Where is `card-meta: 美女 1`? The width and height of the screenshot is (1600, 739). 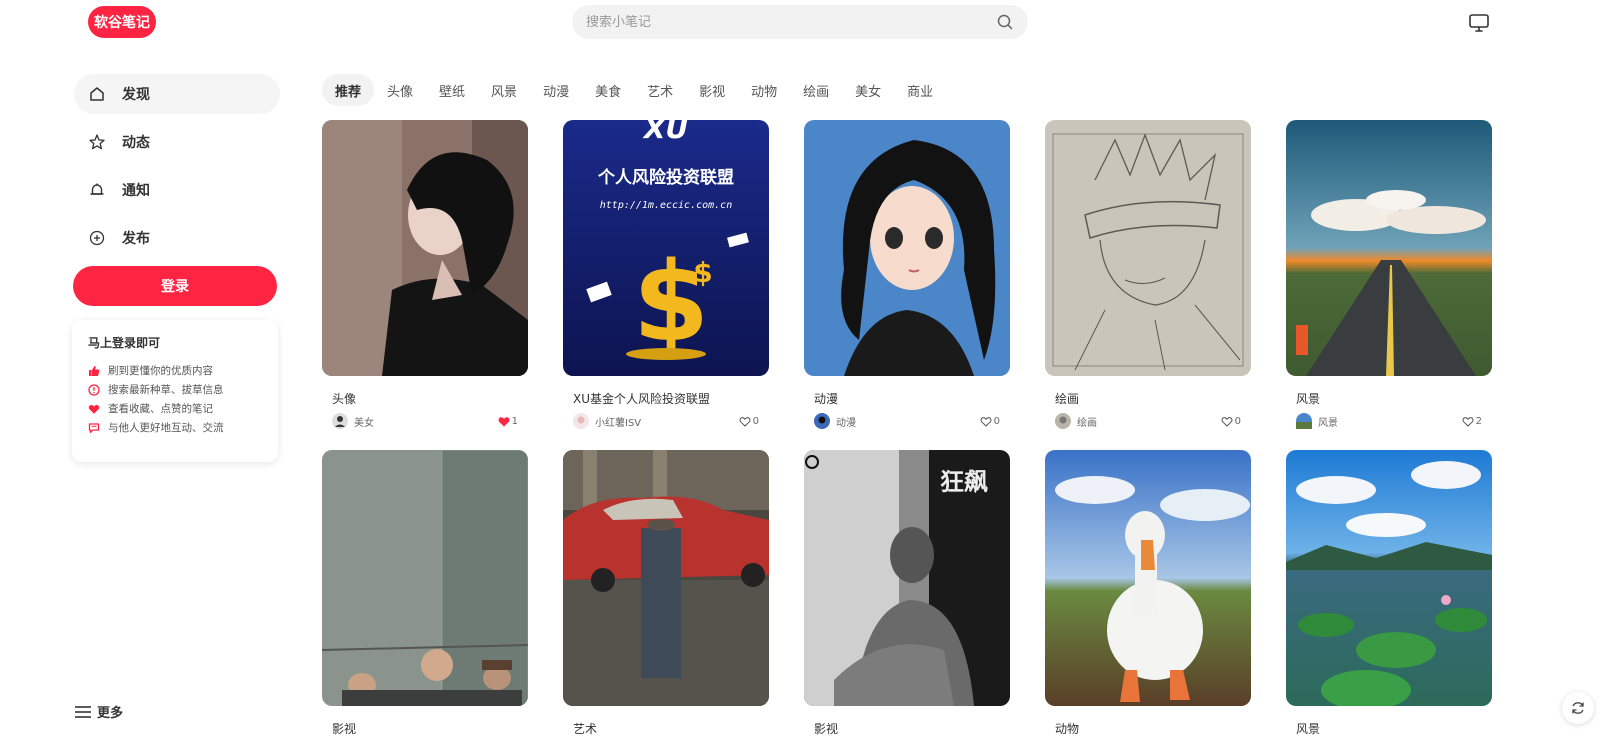 card-meta: 美女 1 is located at coordinates (425, 421).